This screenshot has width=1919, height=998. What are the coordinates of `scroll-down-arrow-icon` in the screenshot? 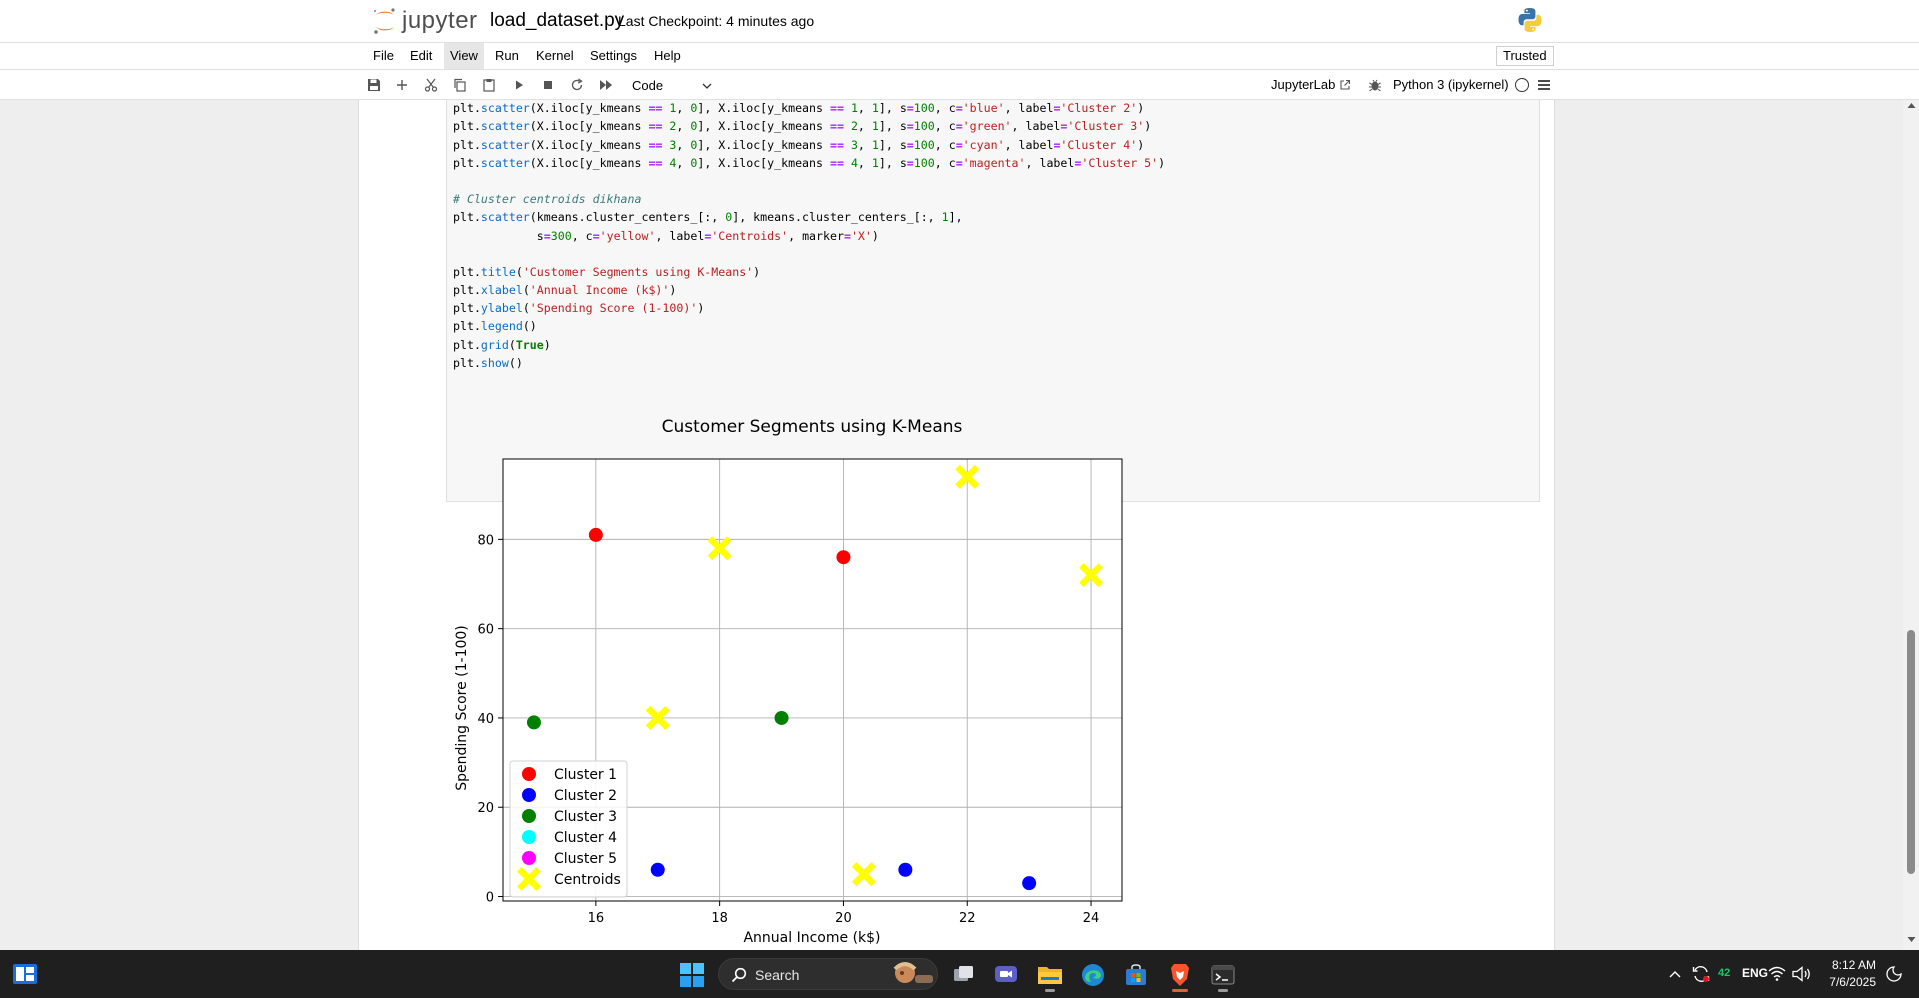 It's located at (1911, 939).